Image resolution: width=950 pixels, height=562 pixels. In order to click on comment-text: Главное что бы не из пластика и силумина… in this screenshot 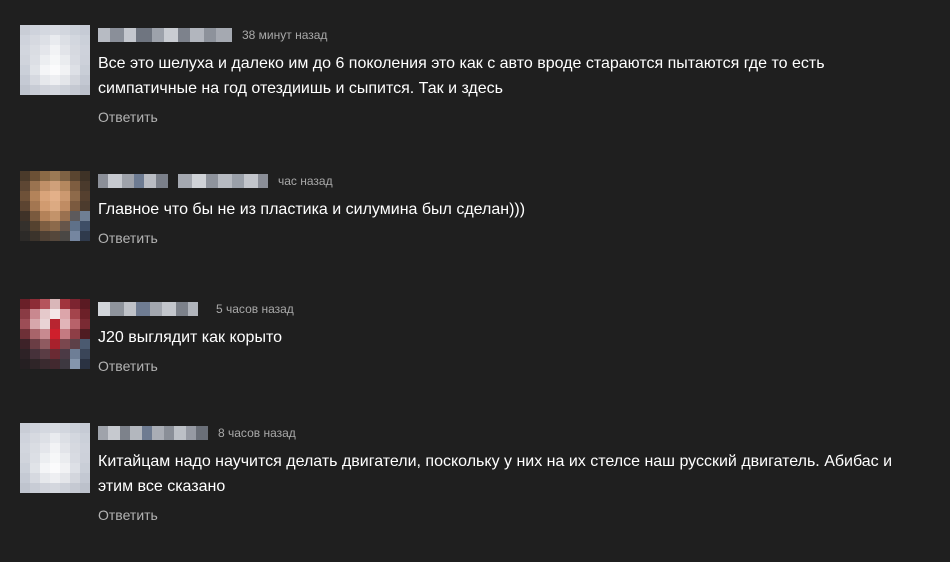, I will do `click(312, 209)`.